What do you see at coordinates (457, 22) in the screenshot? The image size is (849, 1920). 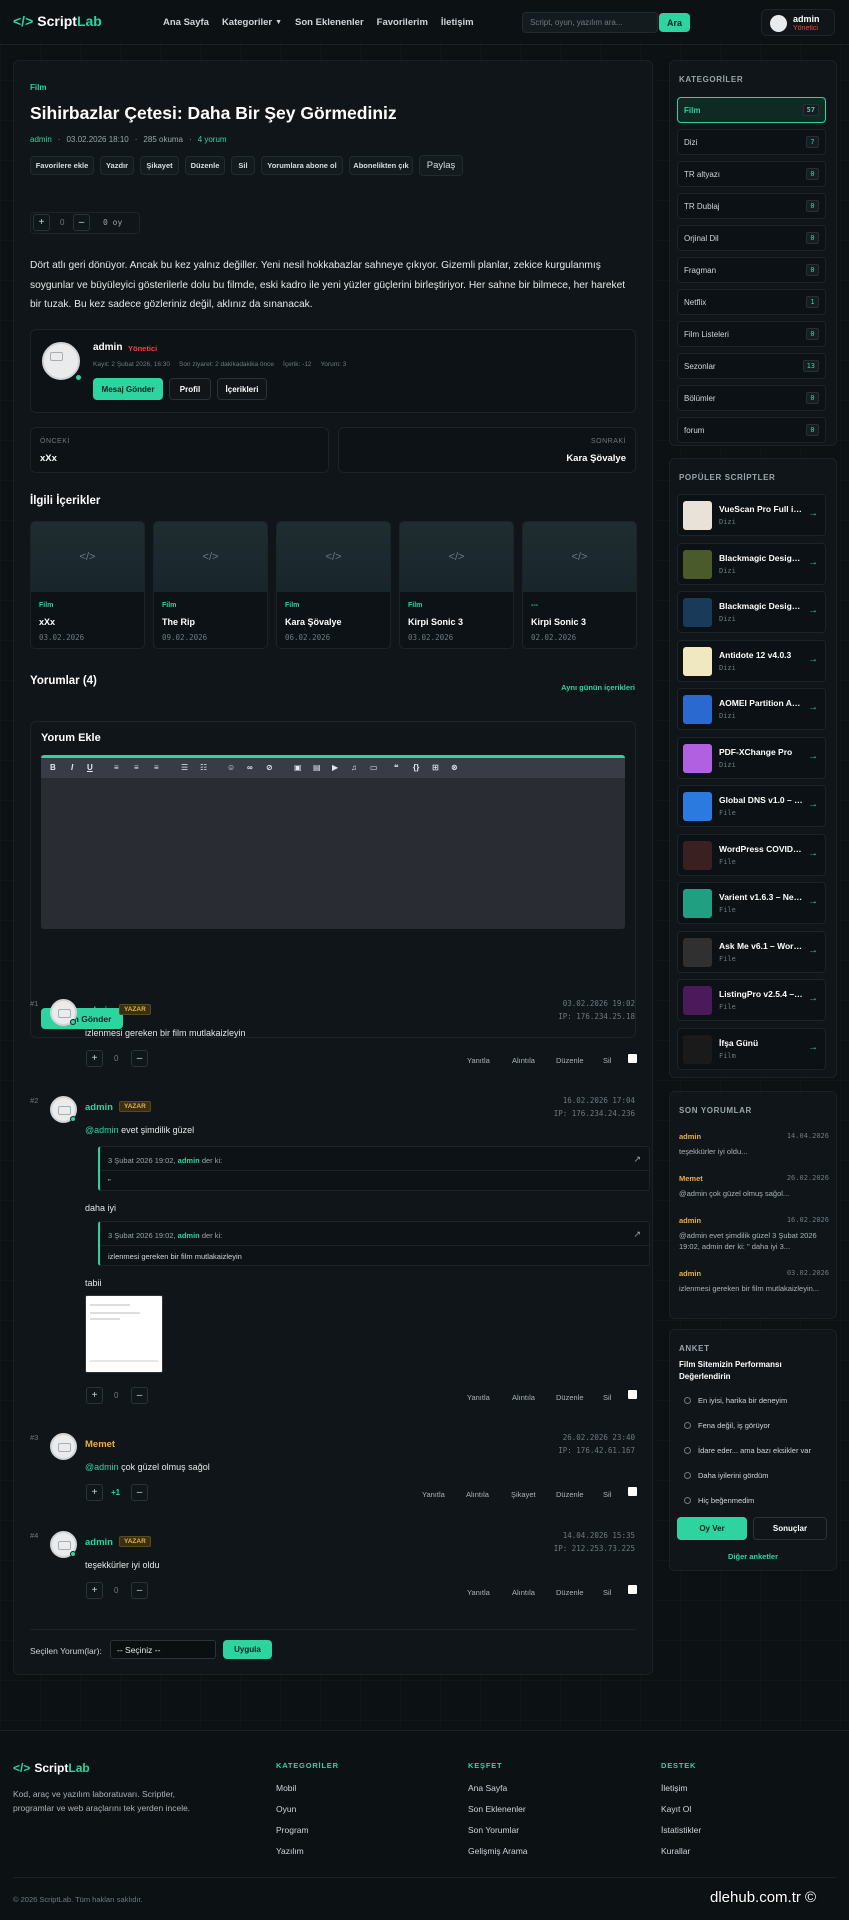 I see `nav-contact: İletişim` at bounding box center [457, 22].